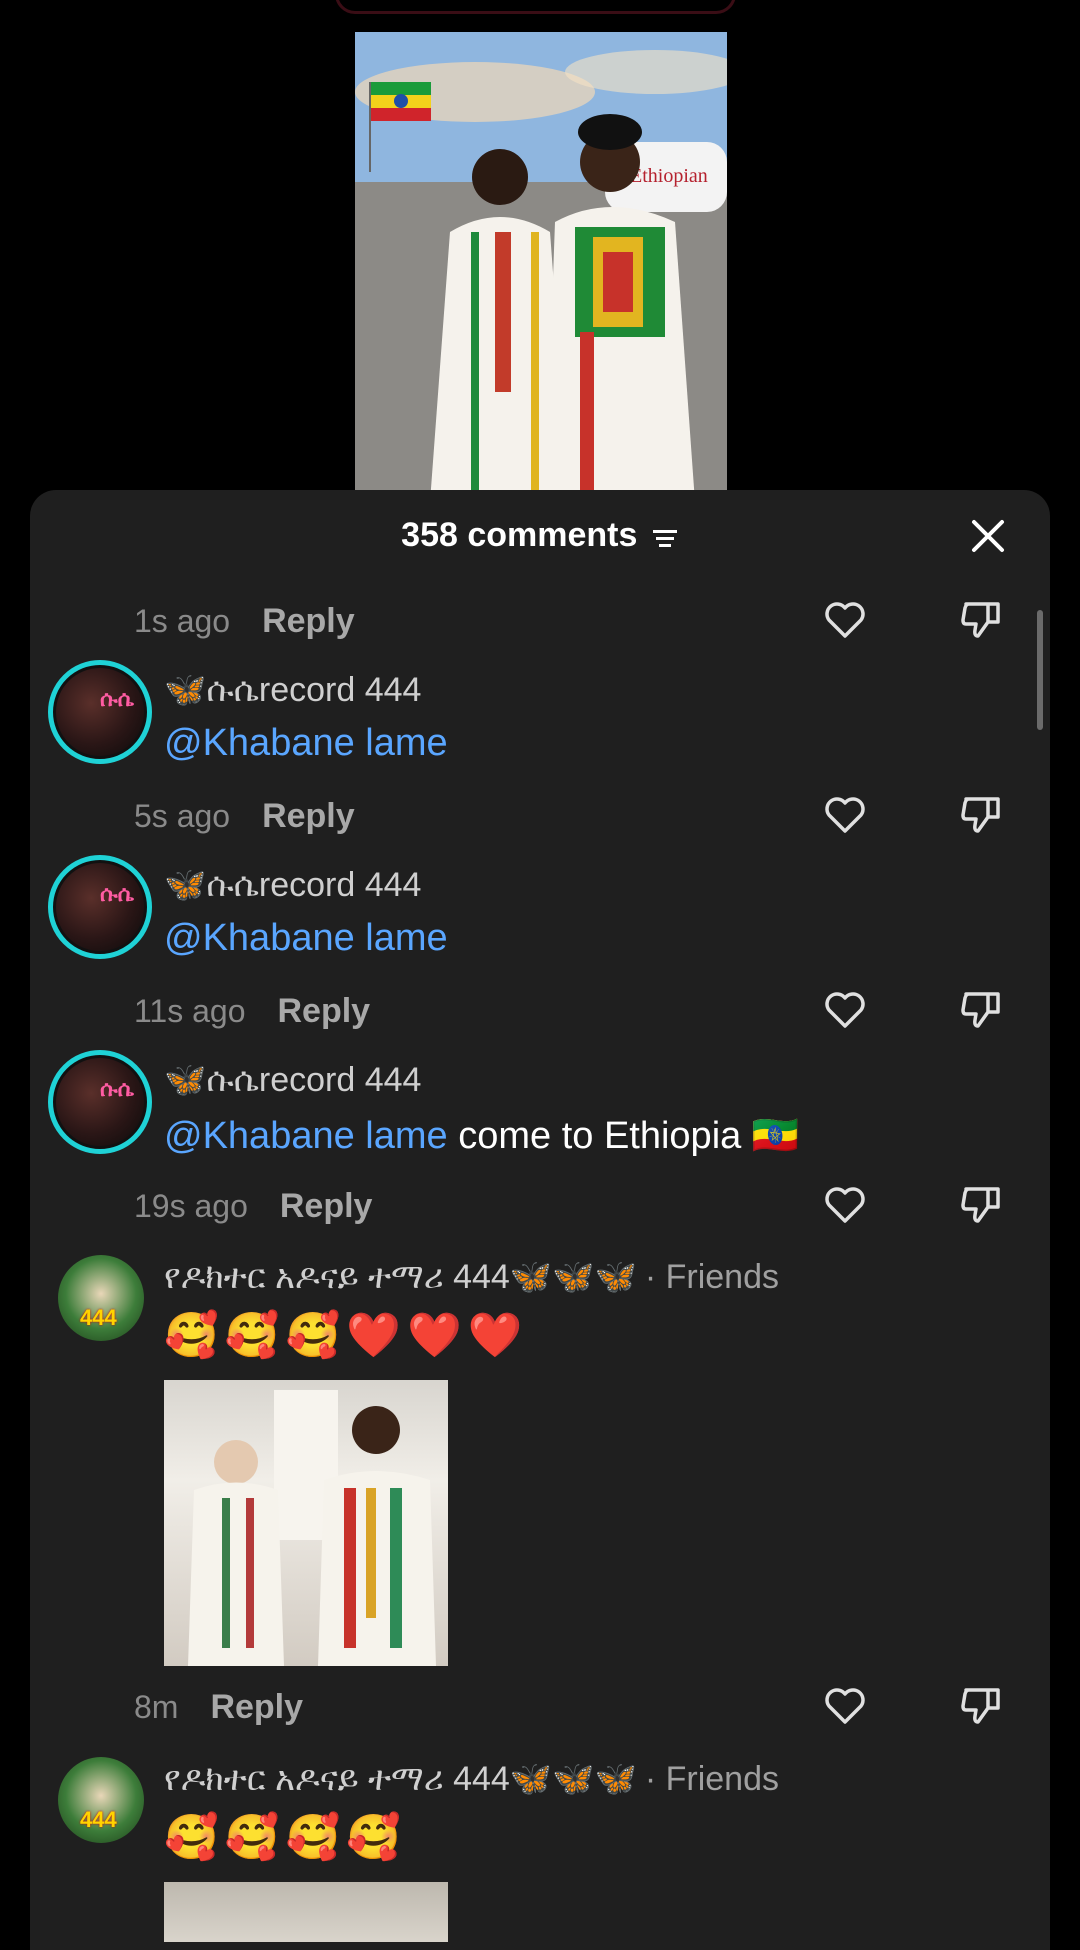  I want to click on video-scene-illustration: Ethiopian, so click(541, 267).